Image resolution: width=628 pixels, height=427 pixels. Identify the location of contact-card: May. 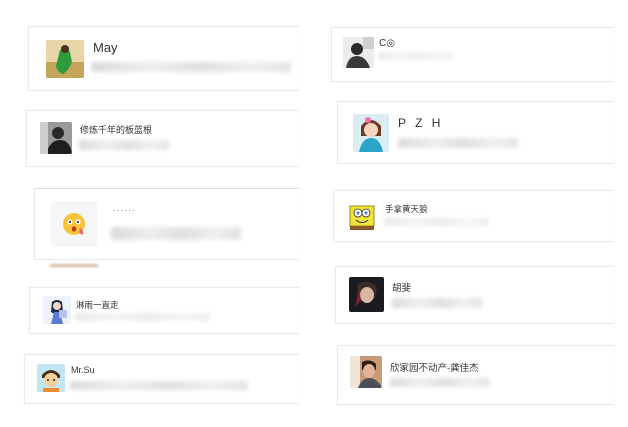
(163, 58).